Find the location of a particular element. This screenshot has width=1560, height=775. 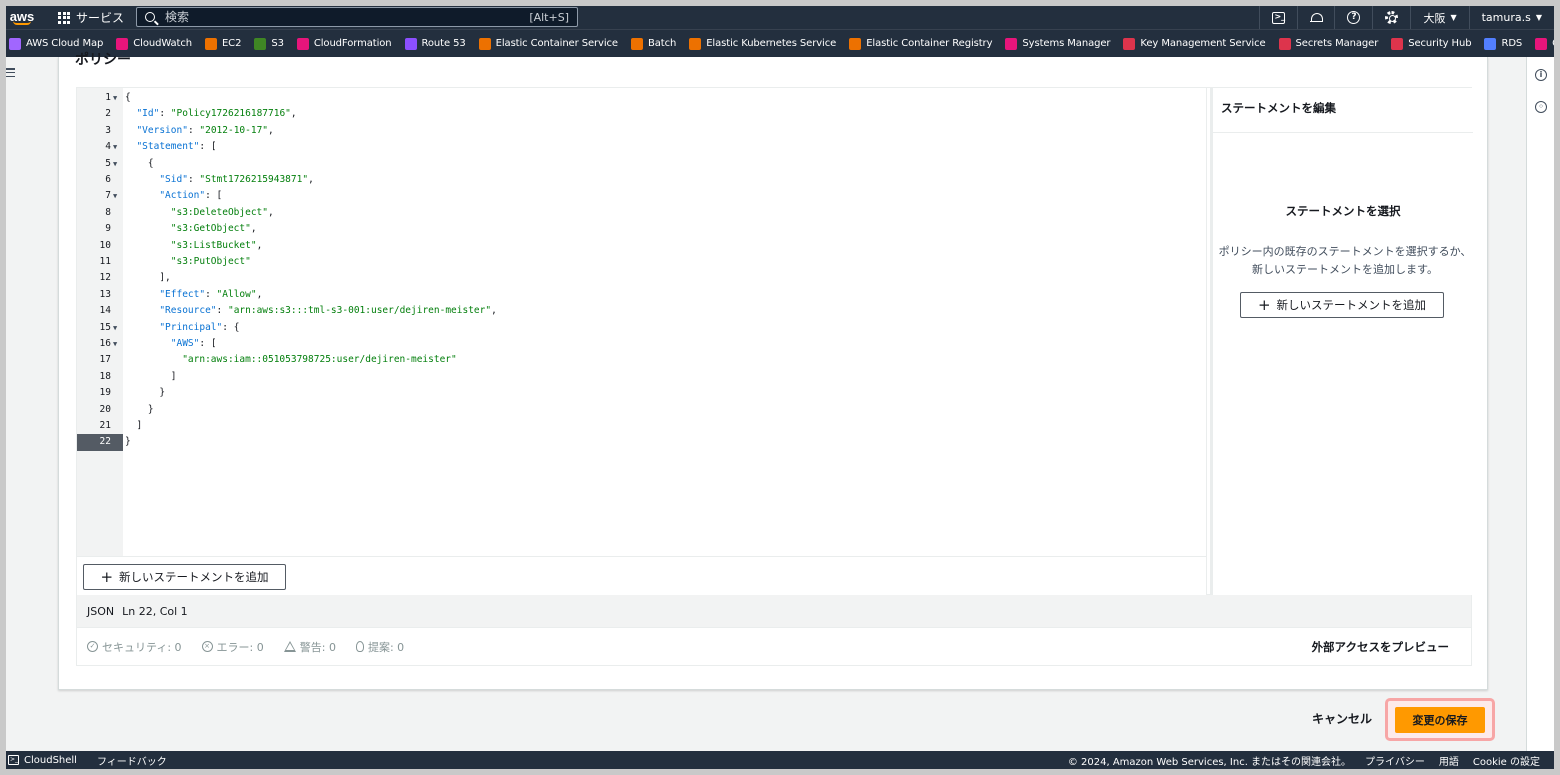

account-menu: tamura.s ▼ is located at coordinates (1511, 17).